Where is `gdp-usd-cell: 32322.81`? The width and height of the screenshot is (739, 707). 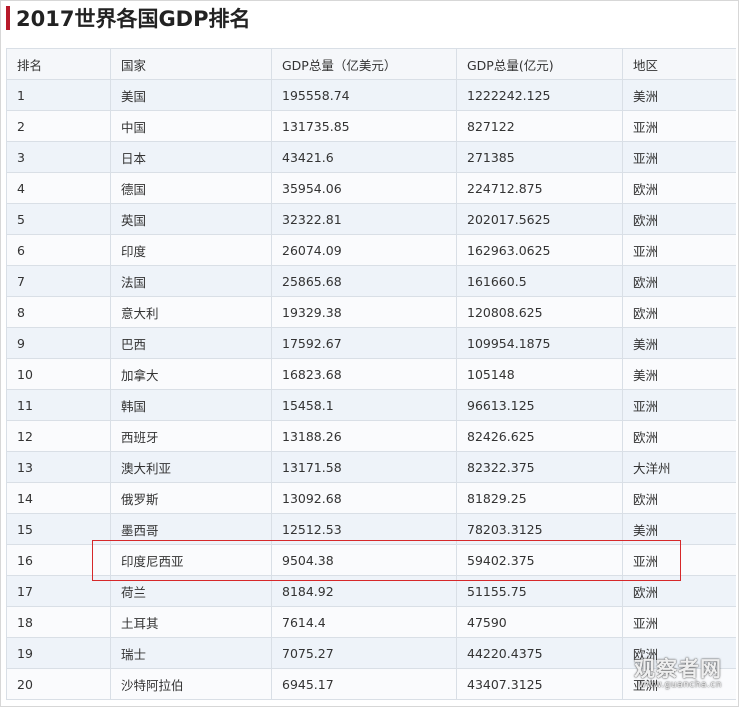 gdp-usd-cell: 32322.81 is located at coordinates (364, 219).